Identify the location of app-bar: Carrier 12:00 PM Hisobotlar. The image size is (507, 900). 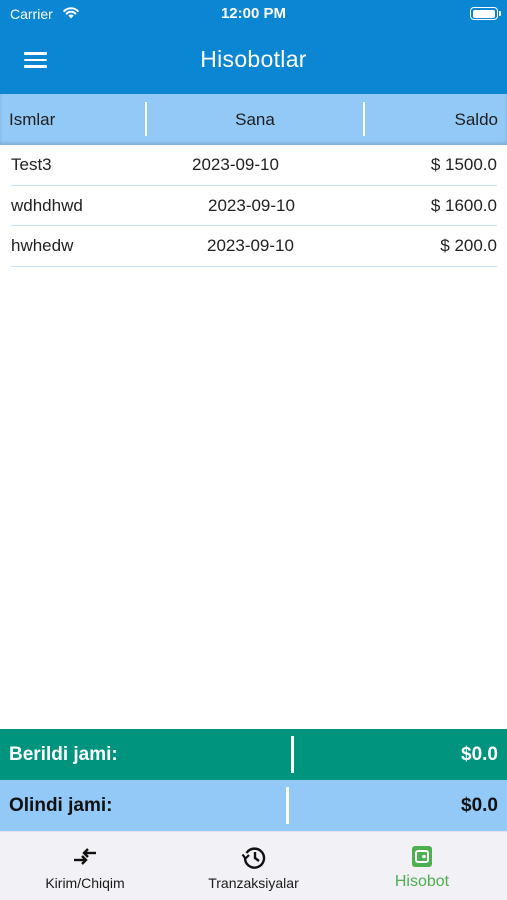
(253, 47).